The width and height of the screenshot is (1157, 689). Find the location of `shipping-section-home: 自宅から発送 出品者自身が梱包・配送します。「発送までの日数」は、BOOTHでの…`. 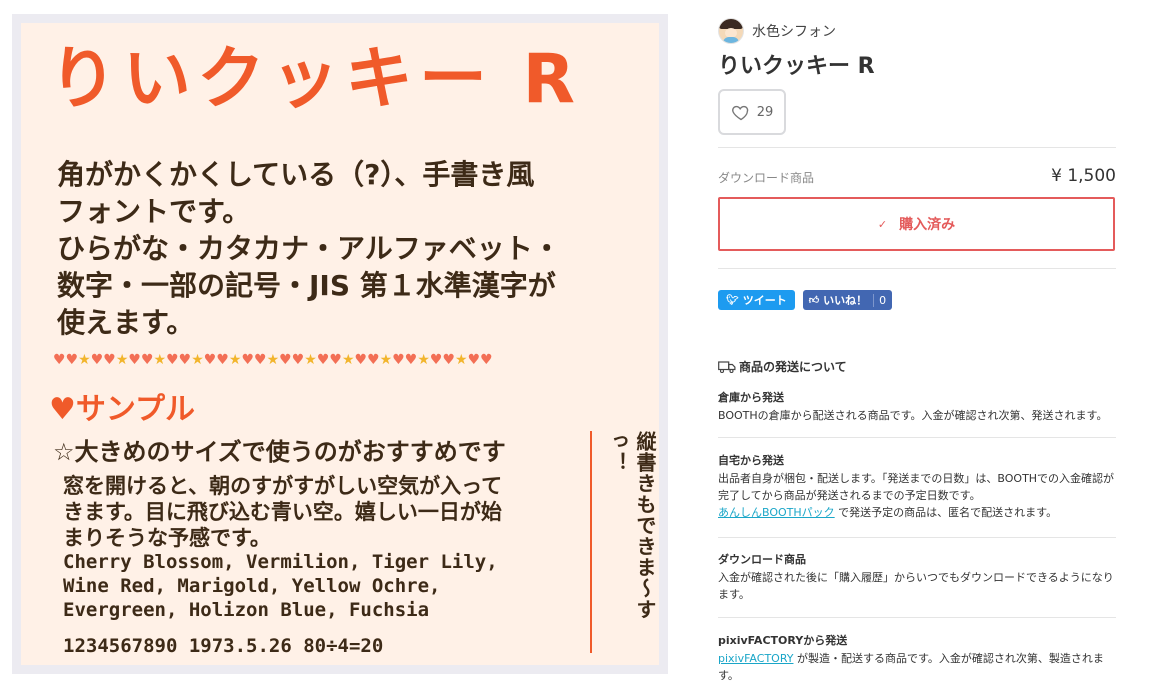

shipping-section-home: 自宅から発送 出品者自身が梱包・配送します。「発送までの日数」は、BOOTHでの… is located at coordinates (917, 486).